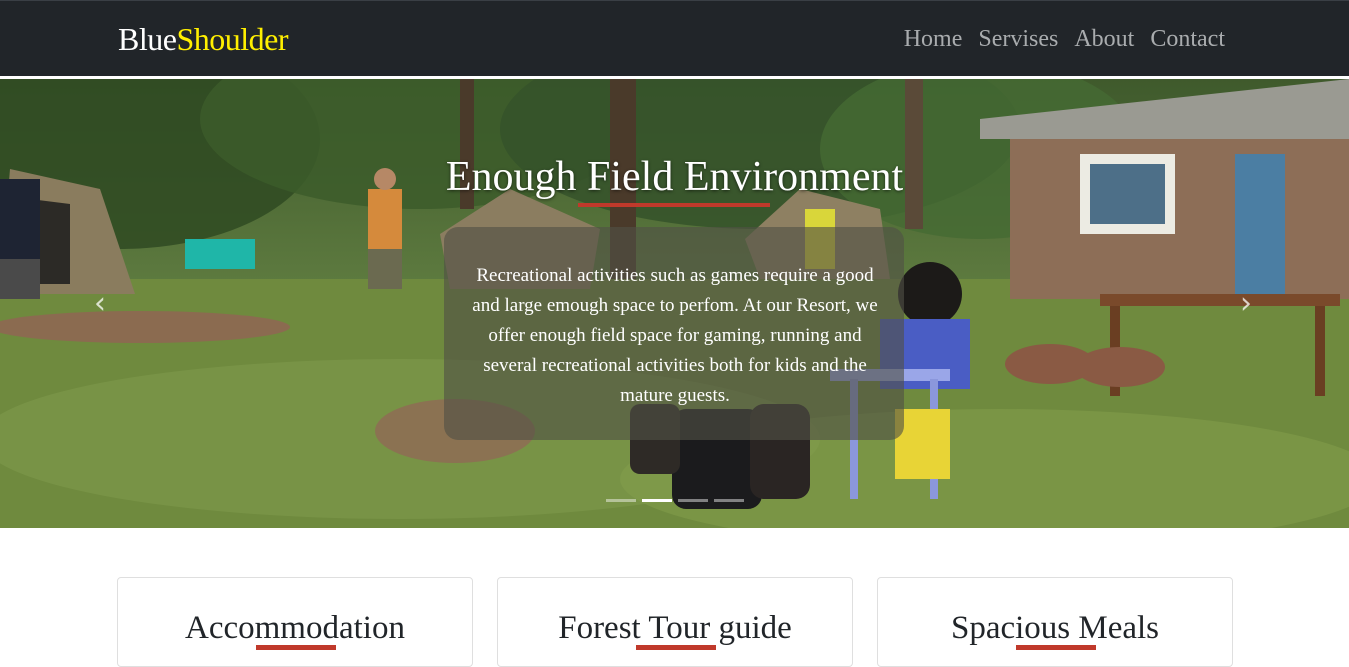  I want to click on nav-link-home: Home, so click(933, 39).